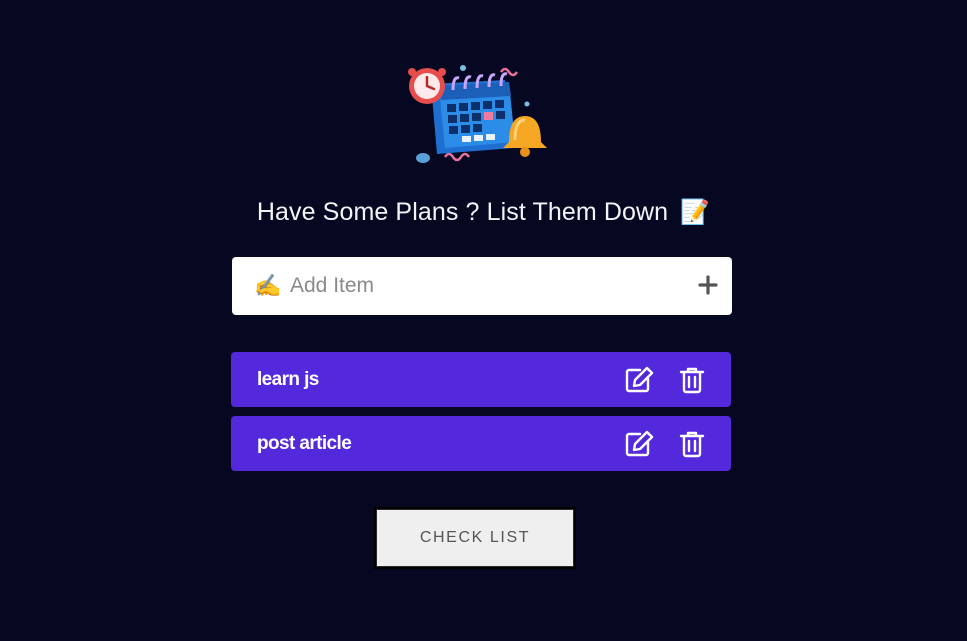  I want to click on list-item: post article, so click(481, 443).